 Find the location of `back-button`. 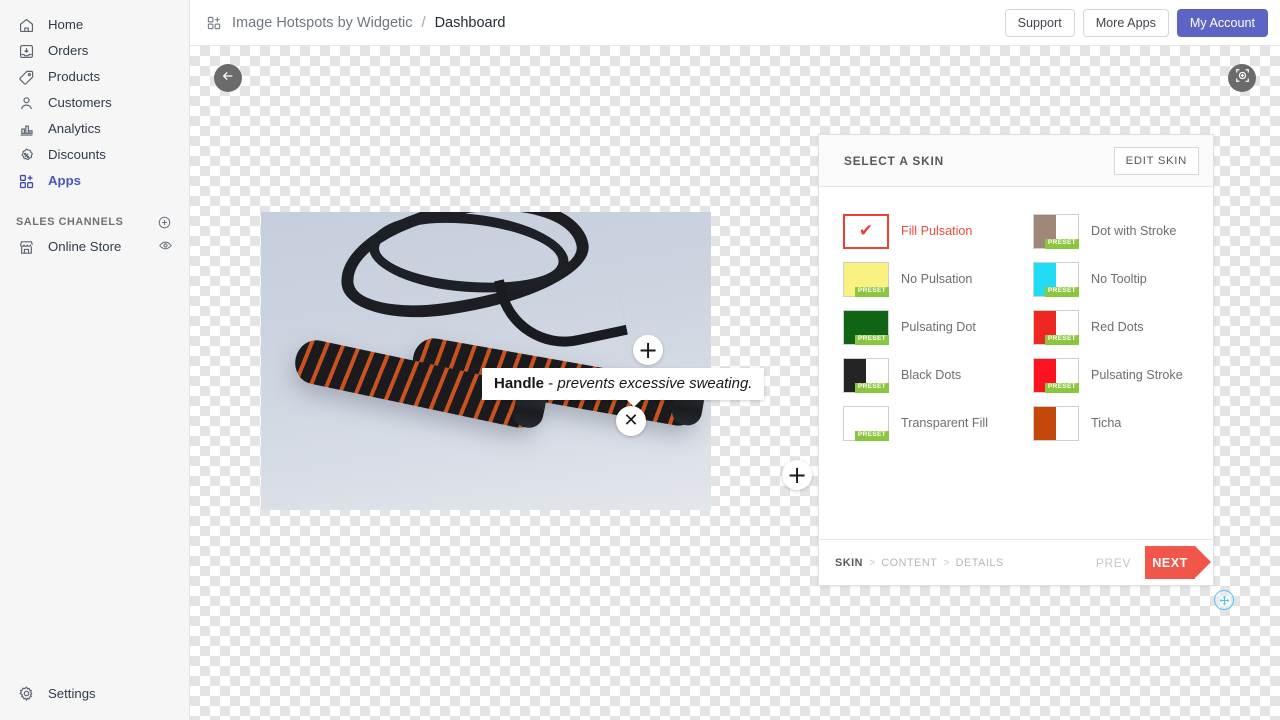

back-button is located at coordinates (228, 78).